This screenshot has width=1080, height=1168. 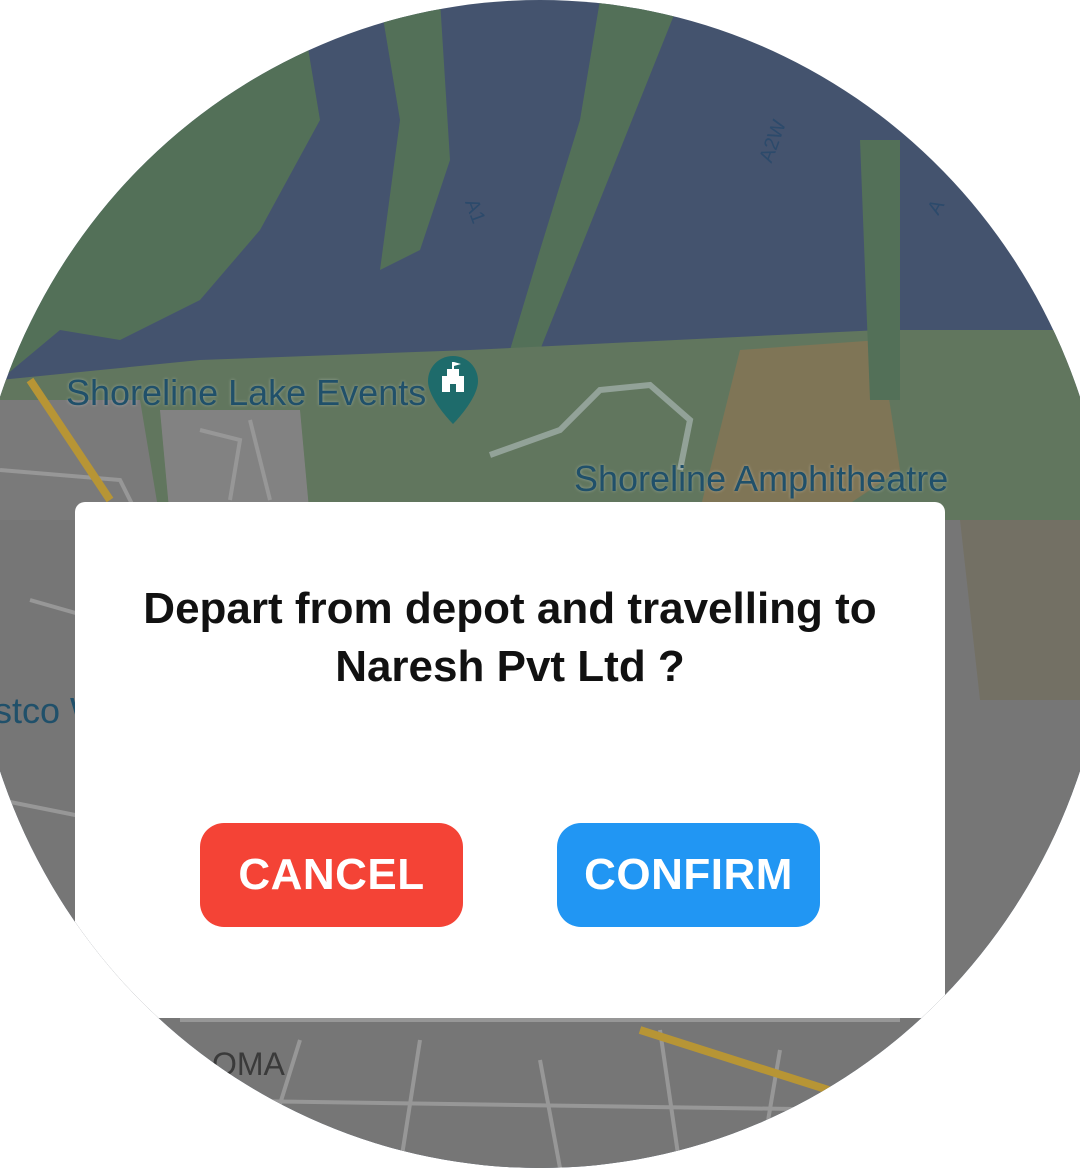 What do you see at coordinates (761, 478) in the screenshot?
I see `place-label-shoreline-amphitheatre: Shoreline Amphitheatre` at bounding box center [761, 478].